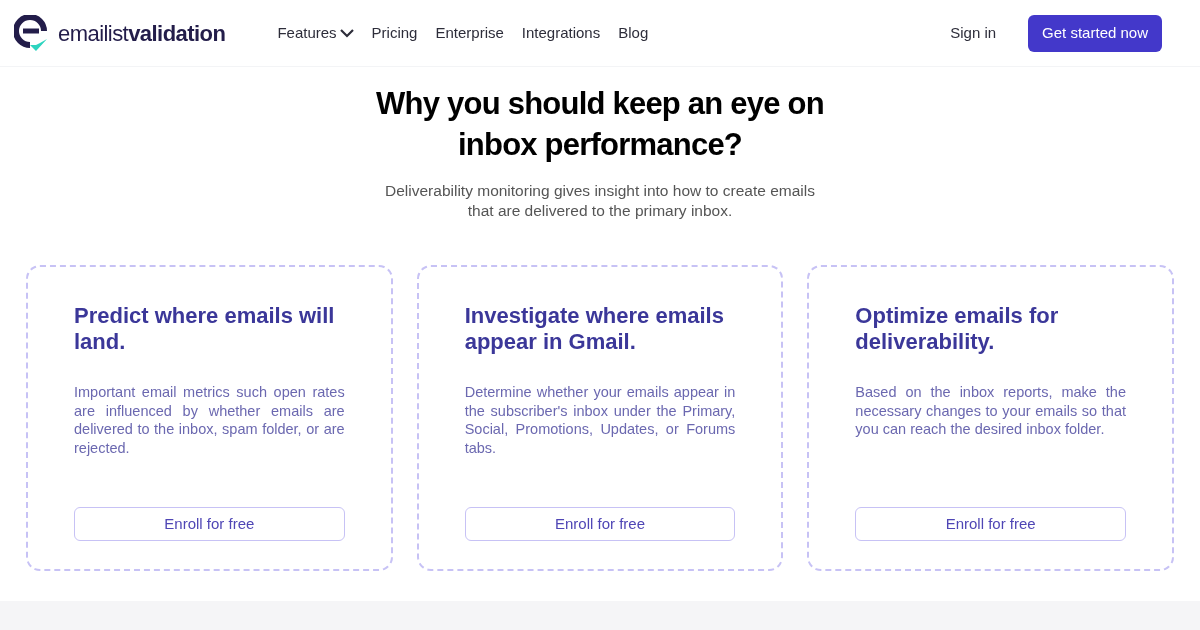 The width and height of the screenshot is (1200, 630). I want to click on sign-in-link: Sign in, so click(973, 33).